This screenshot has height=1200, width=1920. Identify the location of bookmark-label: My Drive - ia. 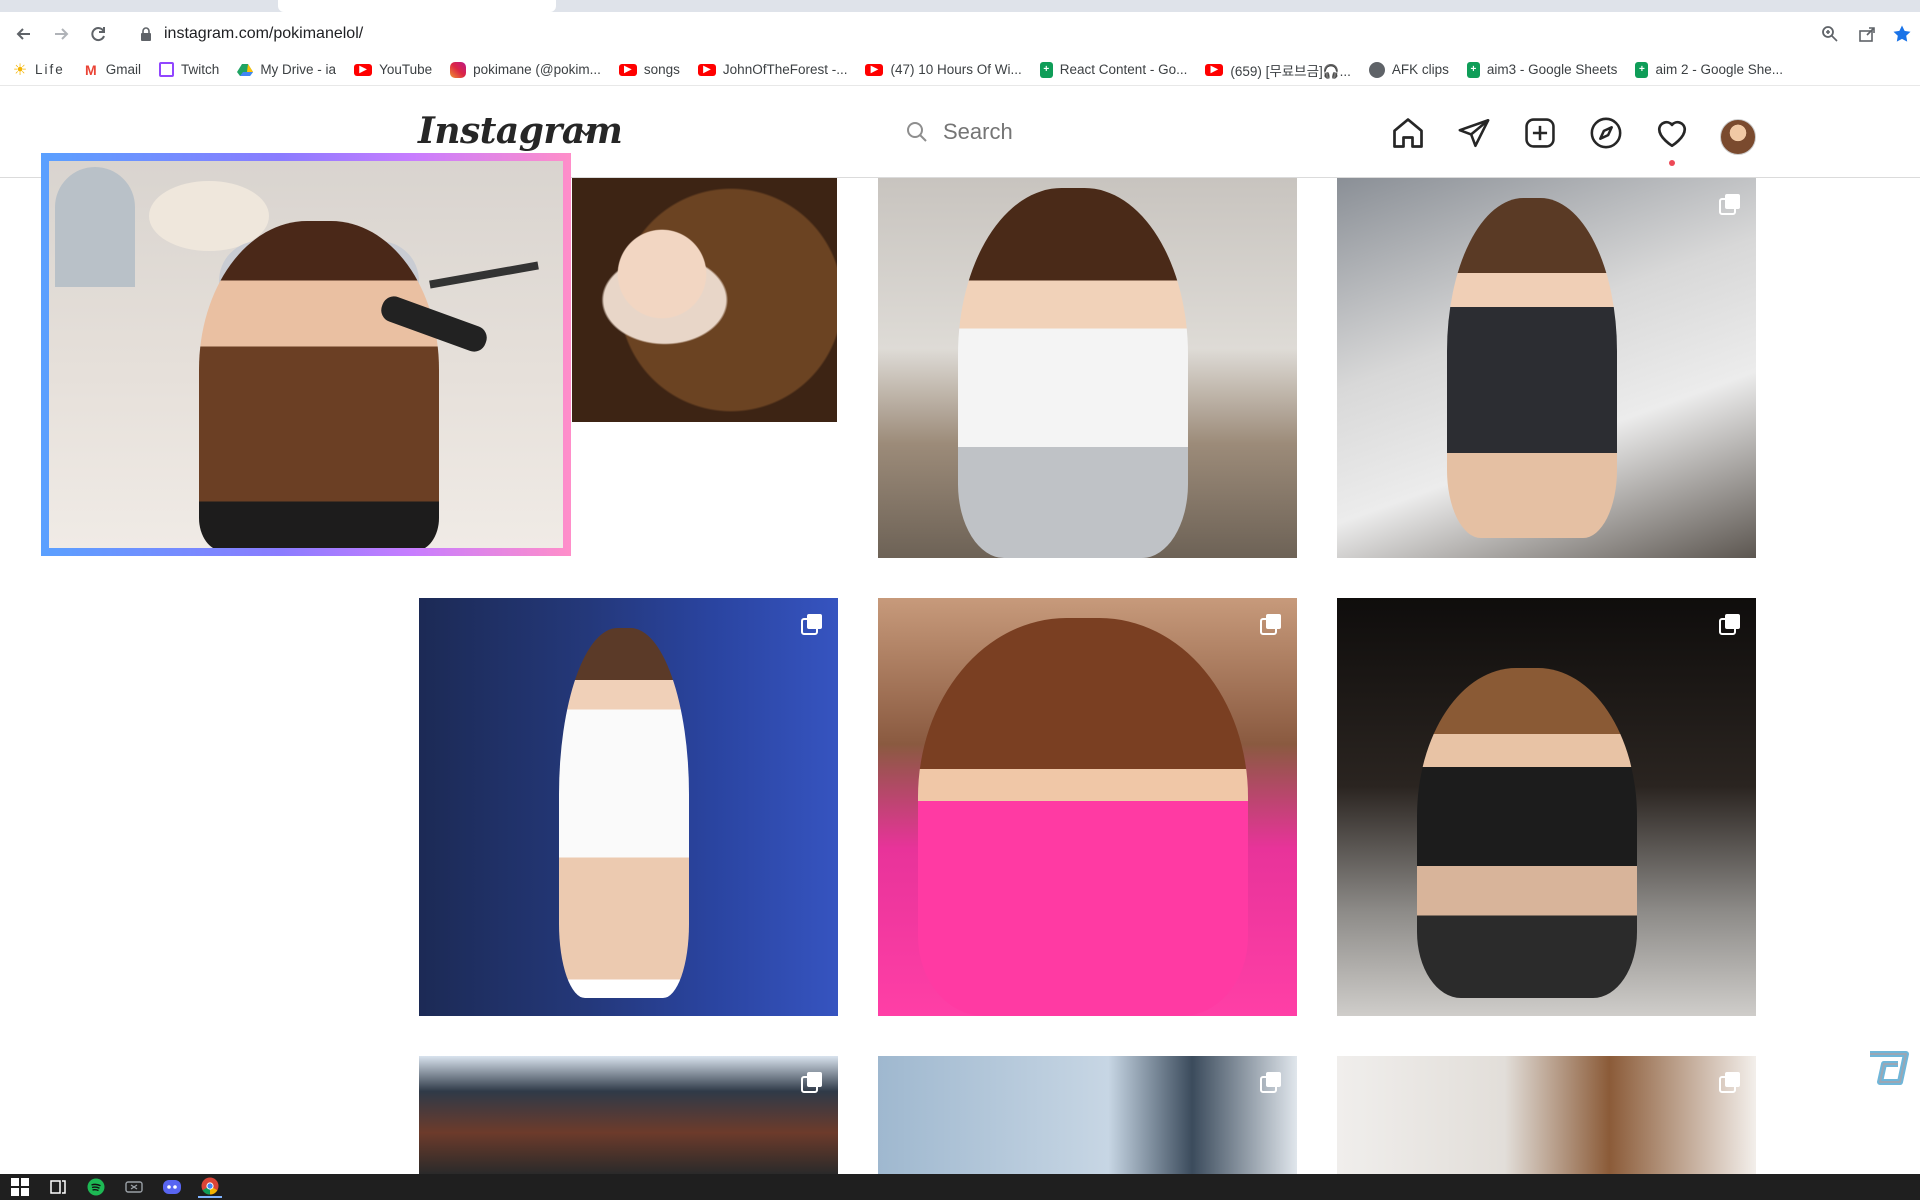
(298, 69).